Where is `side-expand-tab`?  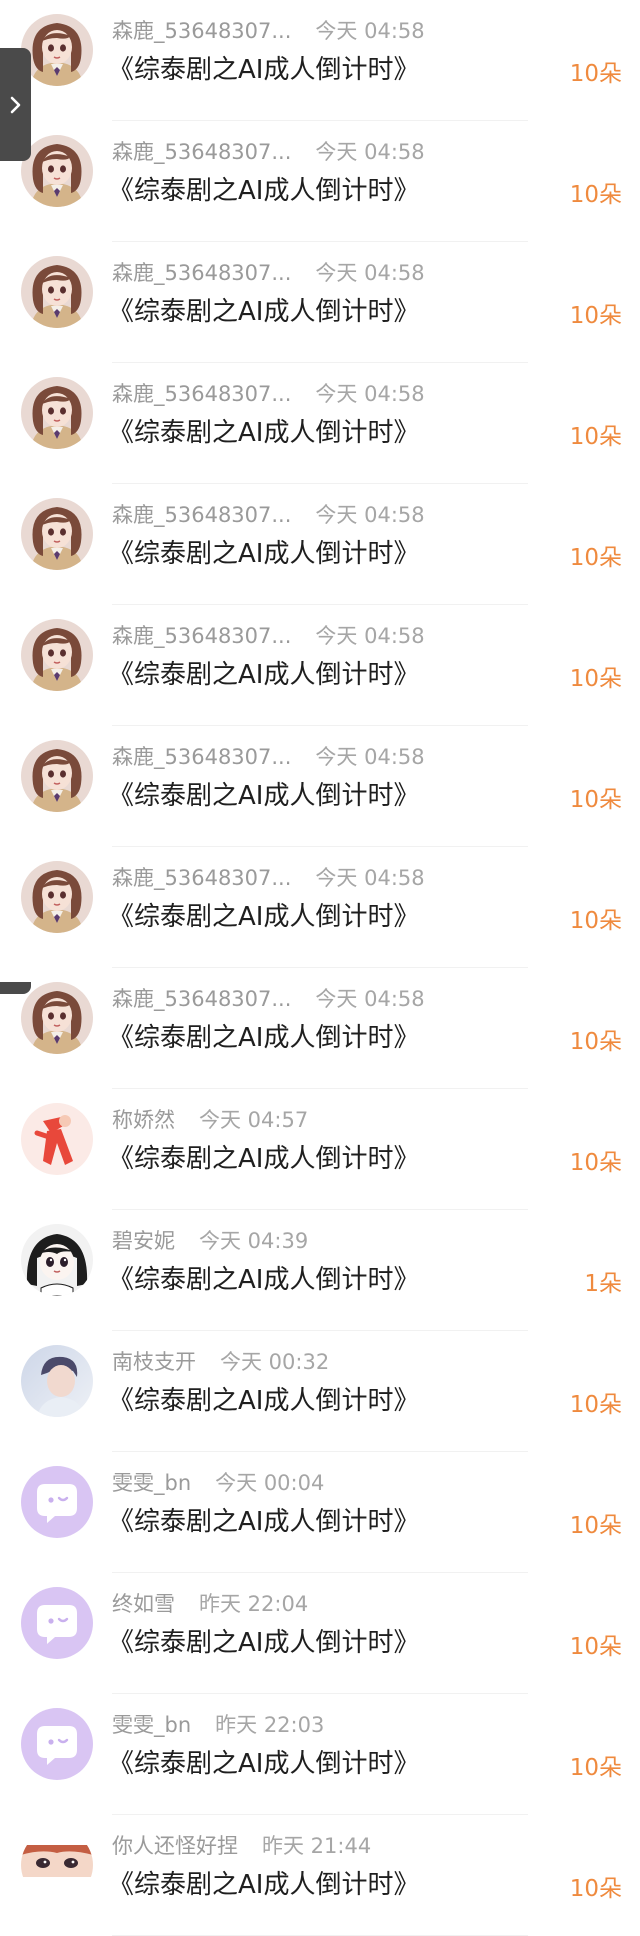
side-expand-tab is located at coordinates (15, 104).